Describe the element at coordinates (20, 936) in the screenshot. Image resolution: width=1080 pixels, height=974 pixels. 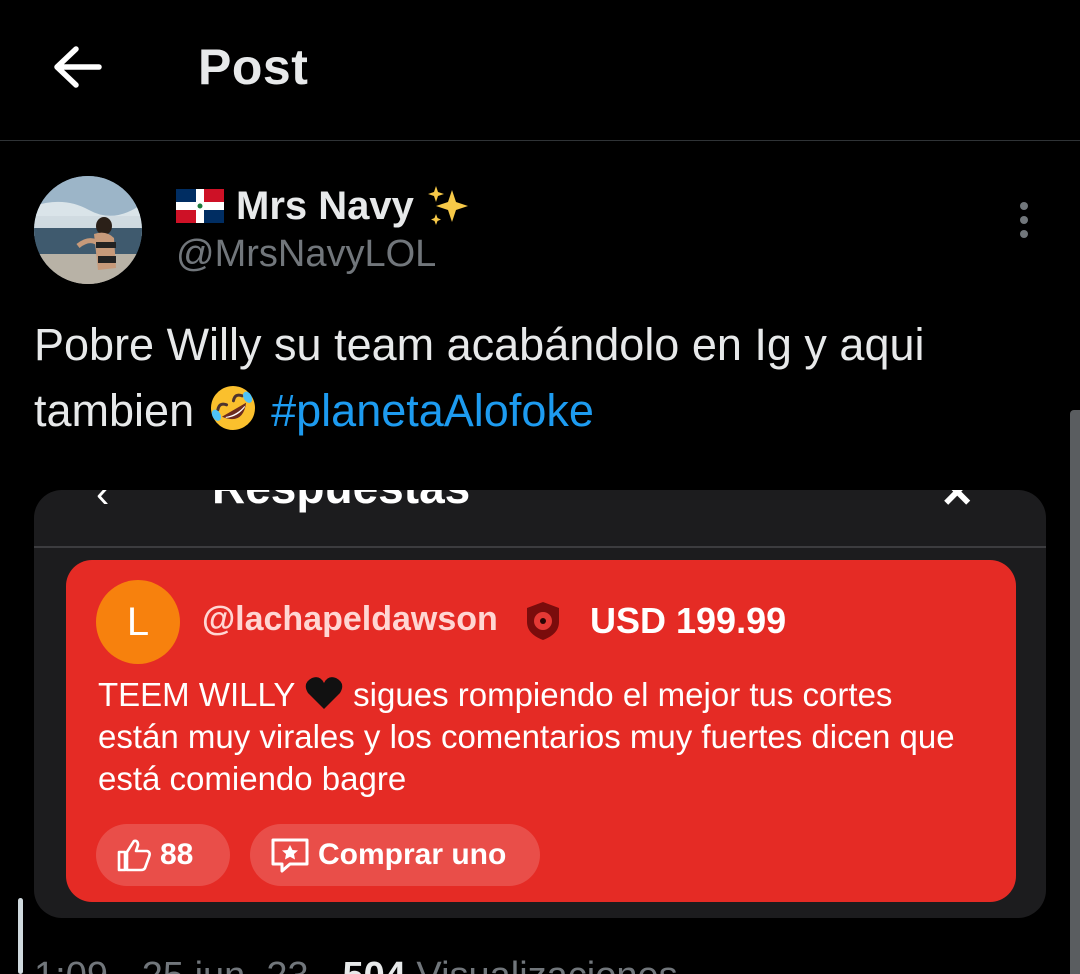
I see `scroll-indicator` at that location.